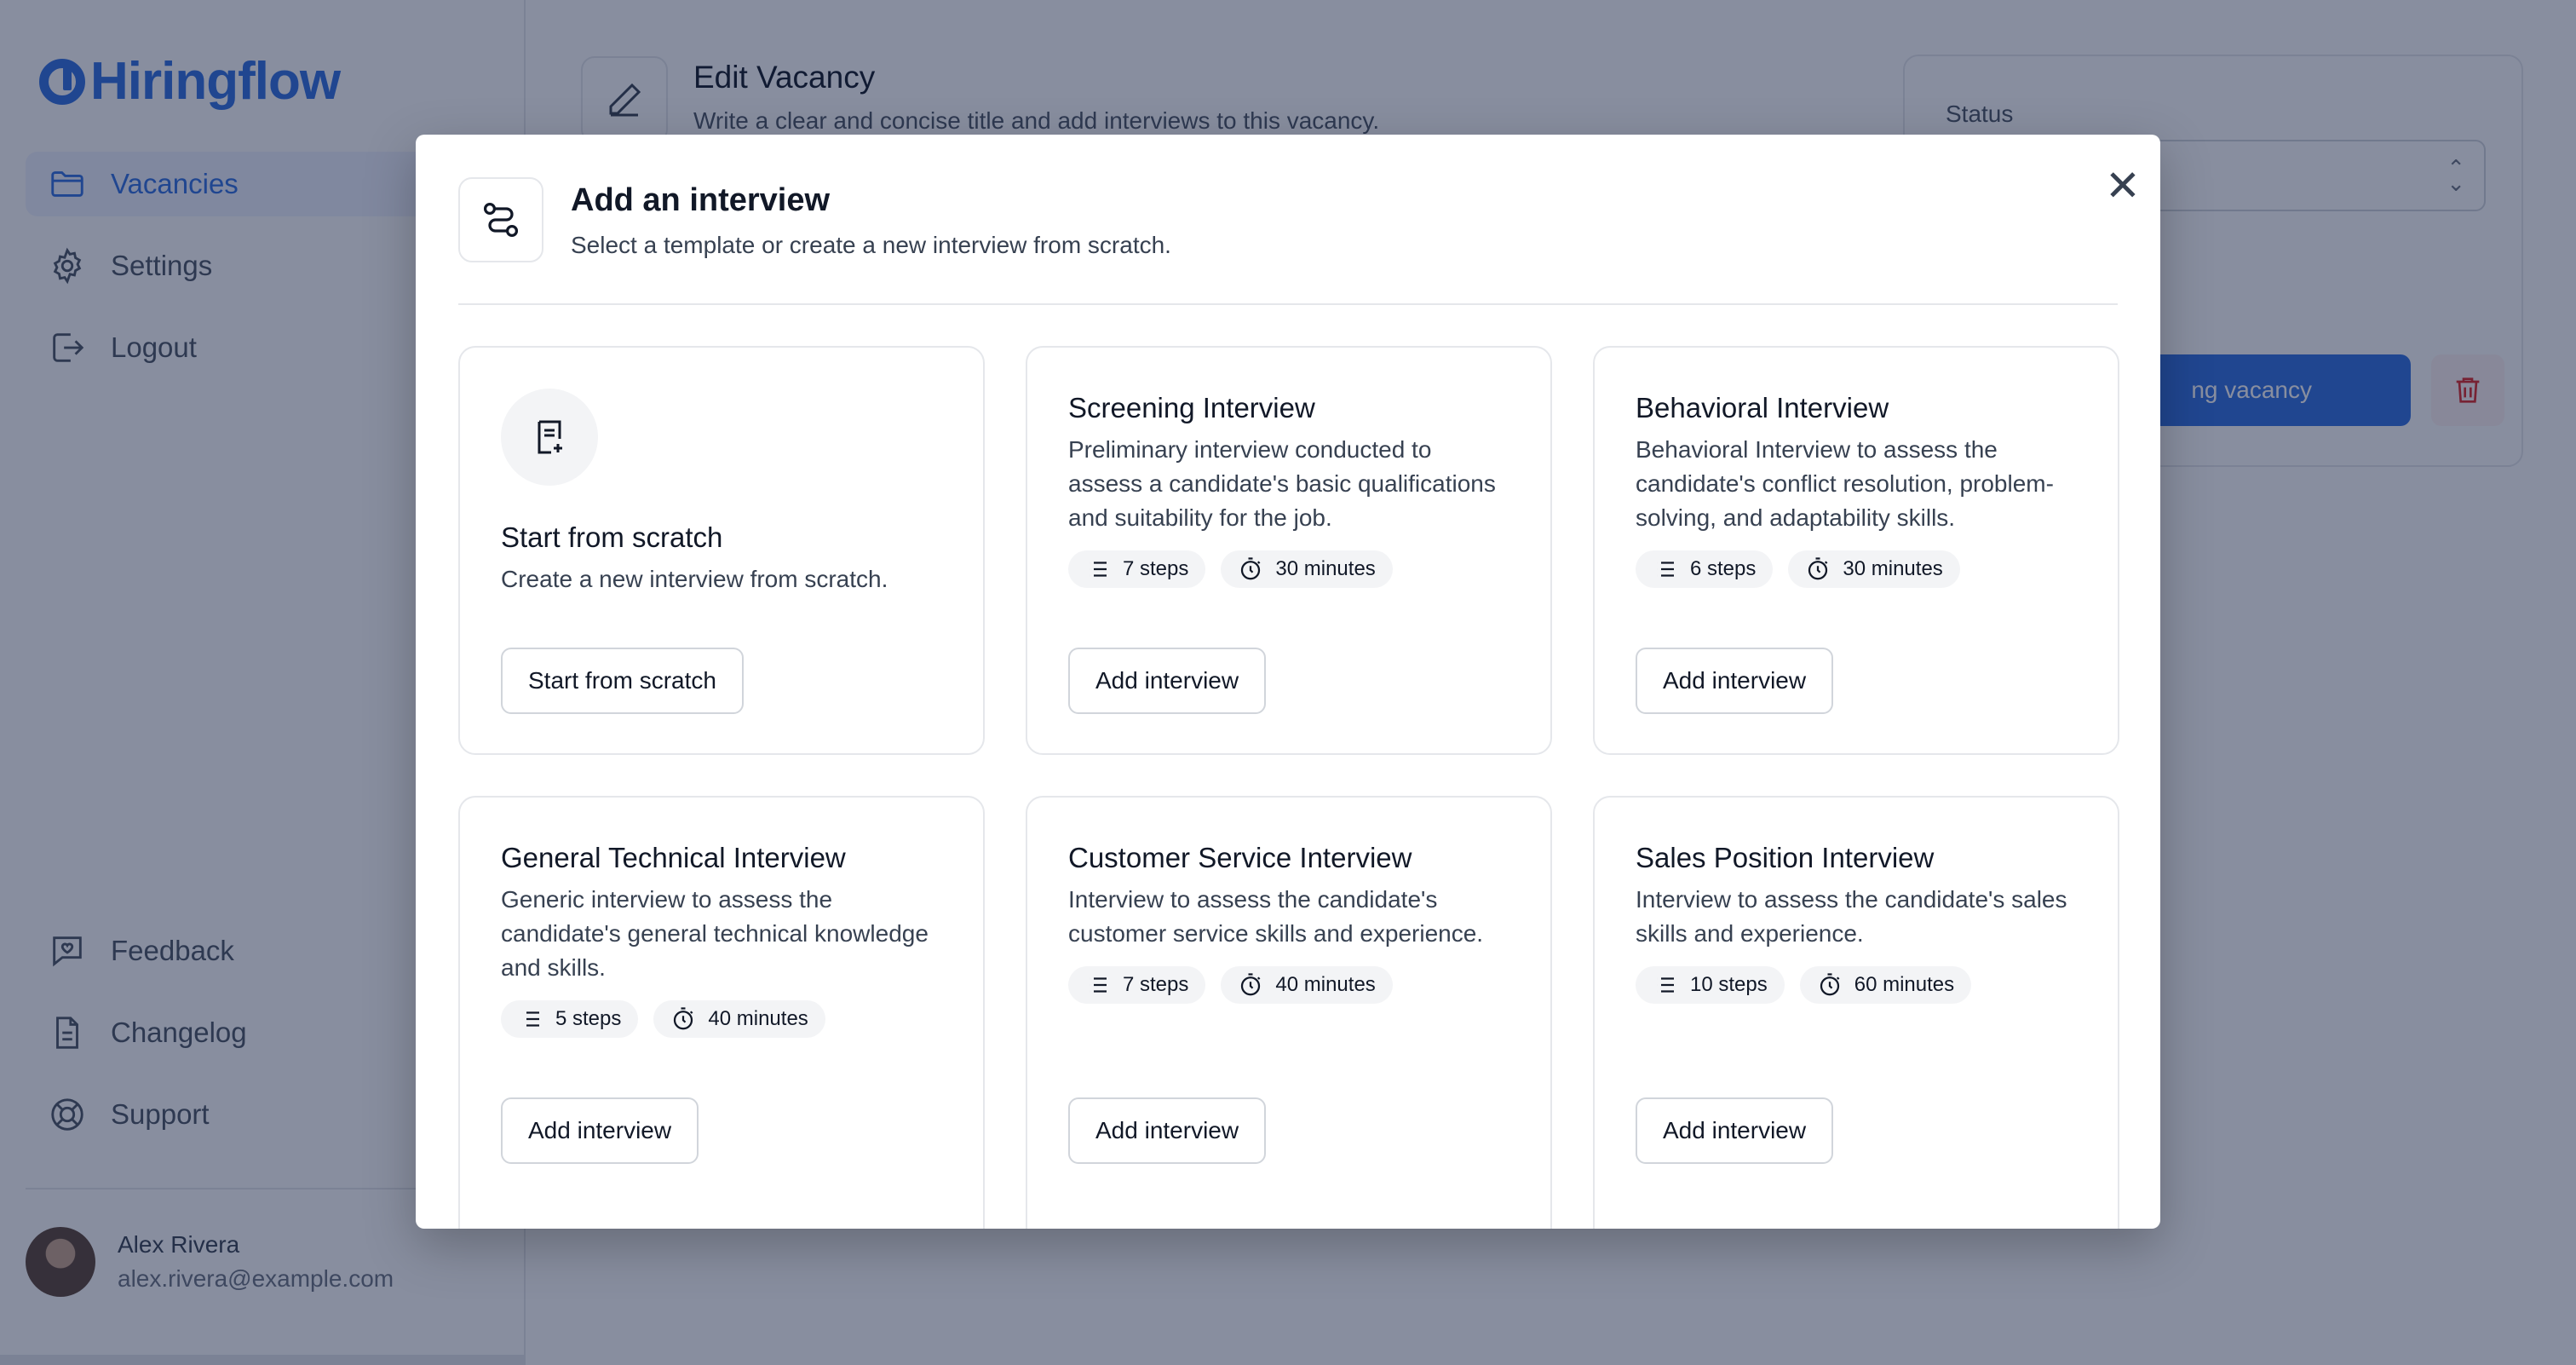 This screenshot has height=1365, width=2576. What do you see at coordinates (589, 1018) in the screenshot?
I see `steps-count: 5 steps` at bounding box center [589, 1018].